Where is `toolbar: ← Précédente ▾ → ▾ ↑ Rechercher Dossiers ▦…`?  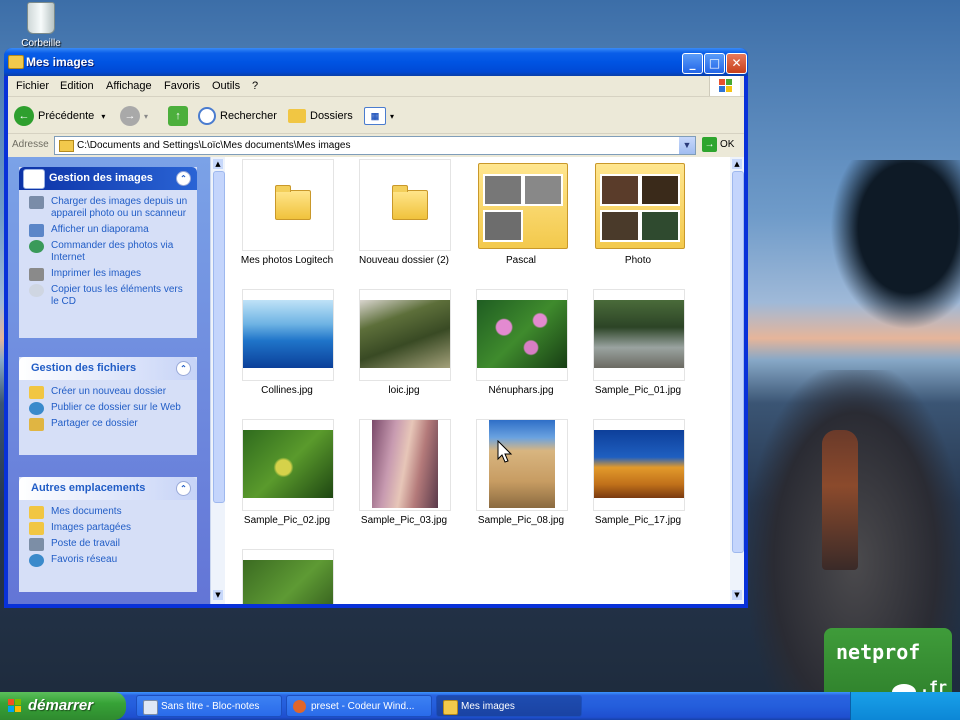
toolbar: ← Précédente ▾ → ▾ ↑ Rechercher Dossiers ▦… is located at coordinates (376, 115).